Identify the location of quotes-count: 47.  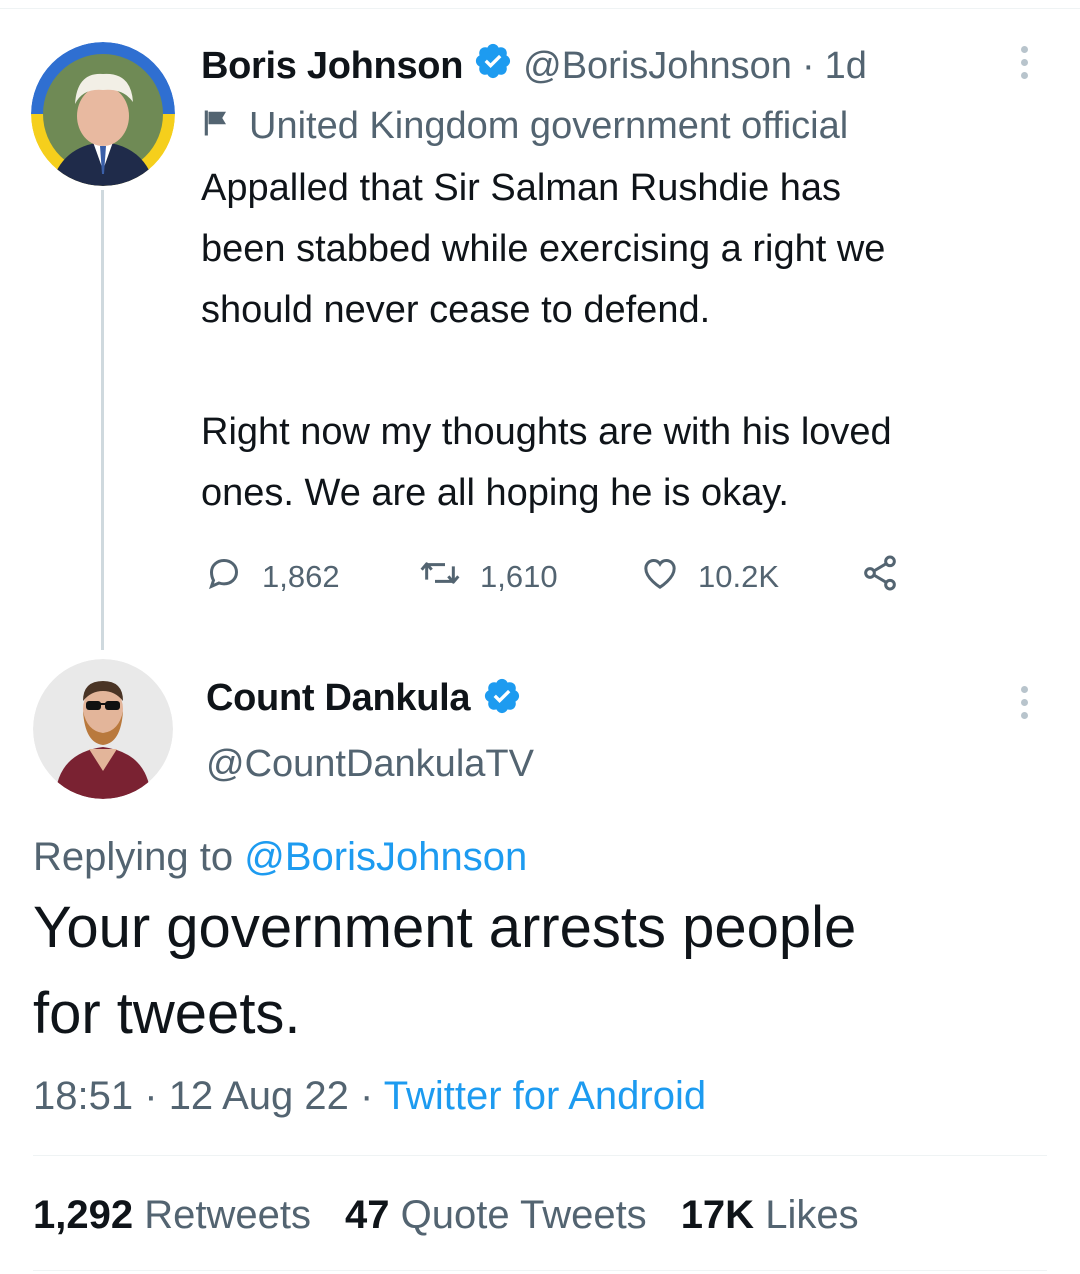
(367, 1215).